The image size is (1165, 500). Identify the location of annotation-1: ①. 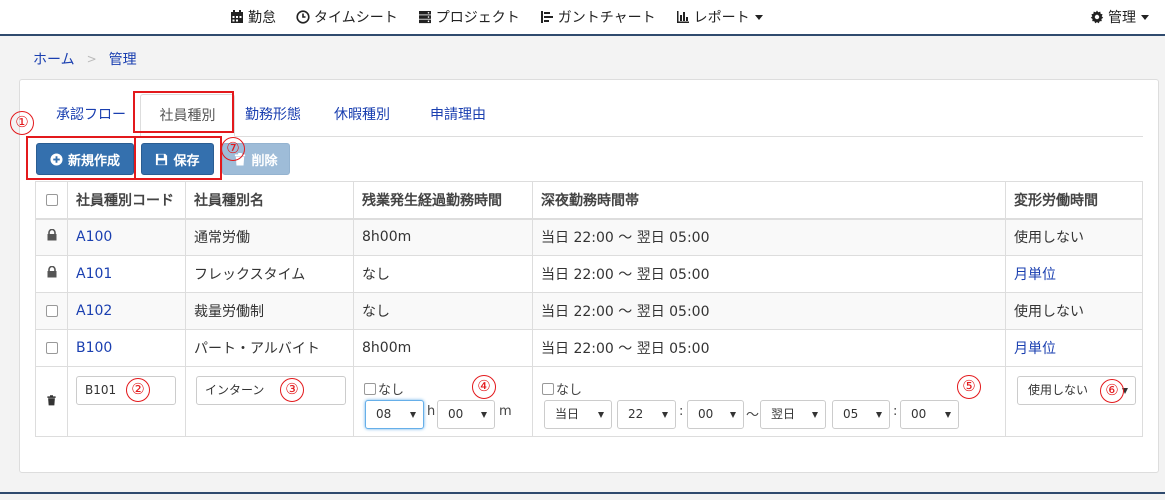
(22, 123).